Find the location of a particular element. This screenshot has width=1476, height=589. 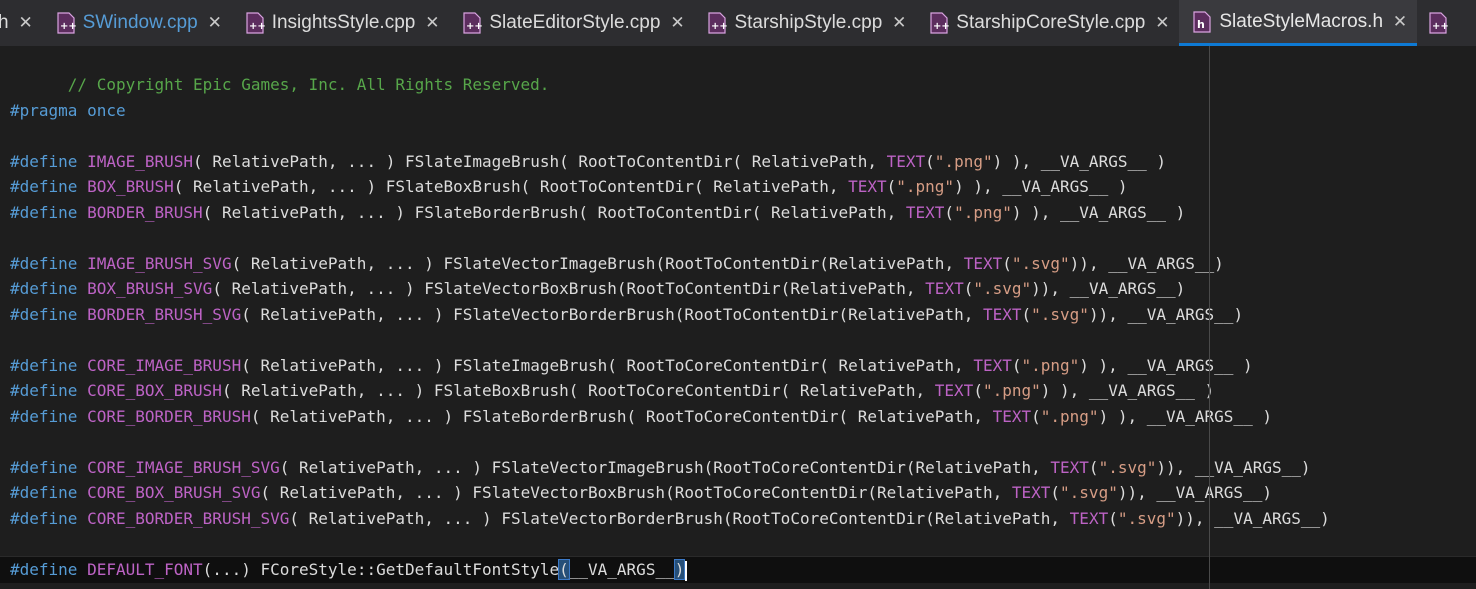

tab-swindow-cpp: ++ SWindow.cpp ✕ is located at coordinates (137, 23).